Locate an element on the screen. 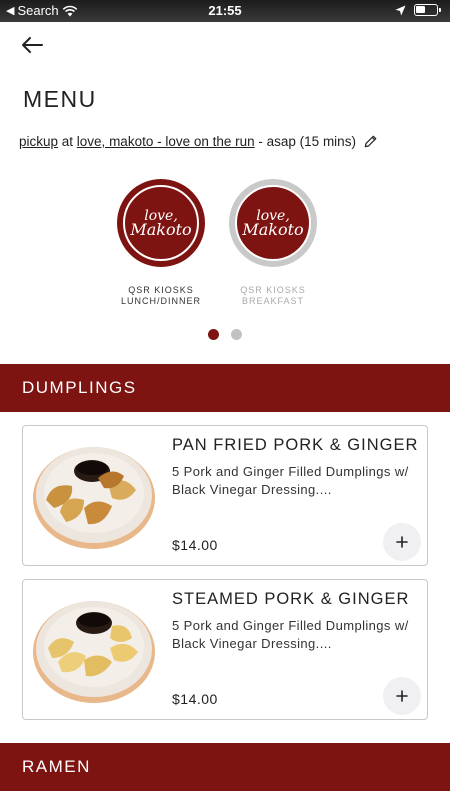 This screenshot has height=800, width=450. menu-label-line2: BREAKFAST is located at coordinates (272, 301).